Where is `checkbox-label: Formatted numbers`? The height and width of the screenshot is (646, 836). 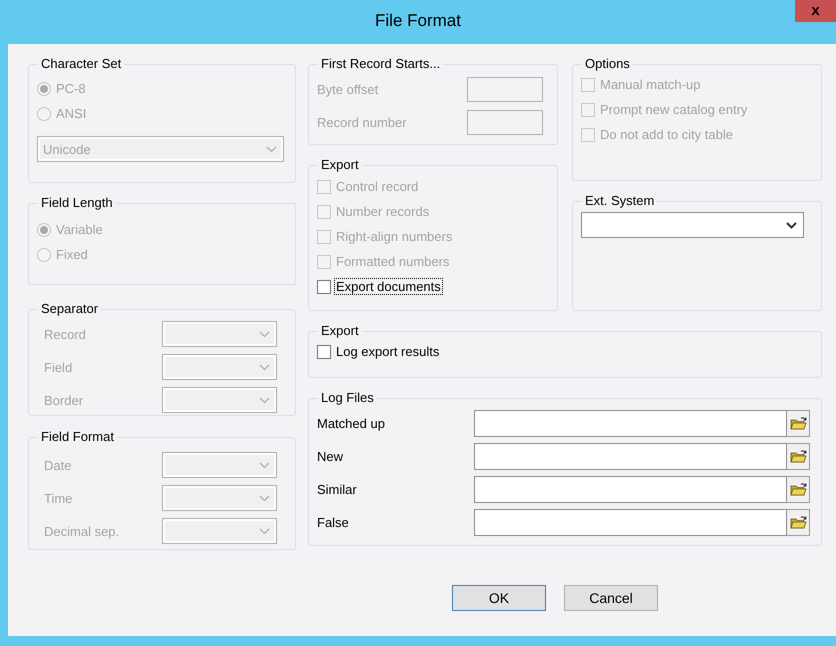
checkbox-label: Formatted numbers is located at coordinates (392, 261).